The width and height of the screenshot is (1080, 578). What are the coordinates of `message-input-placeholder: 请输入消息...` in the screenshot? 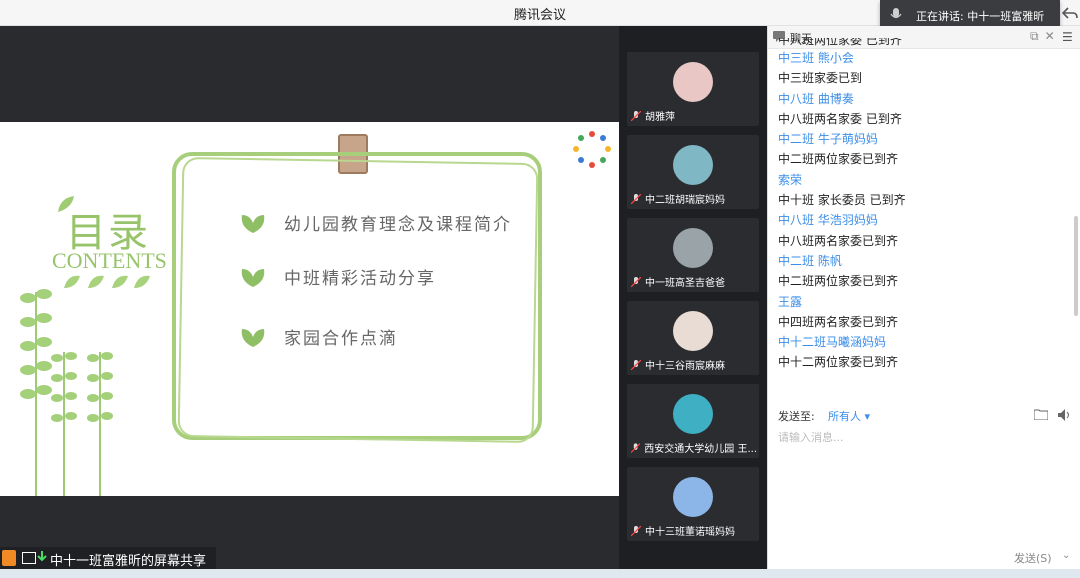 It's located at (811, 437).